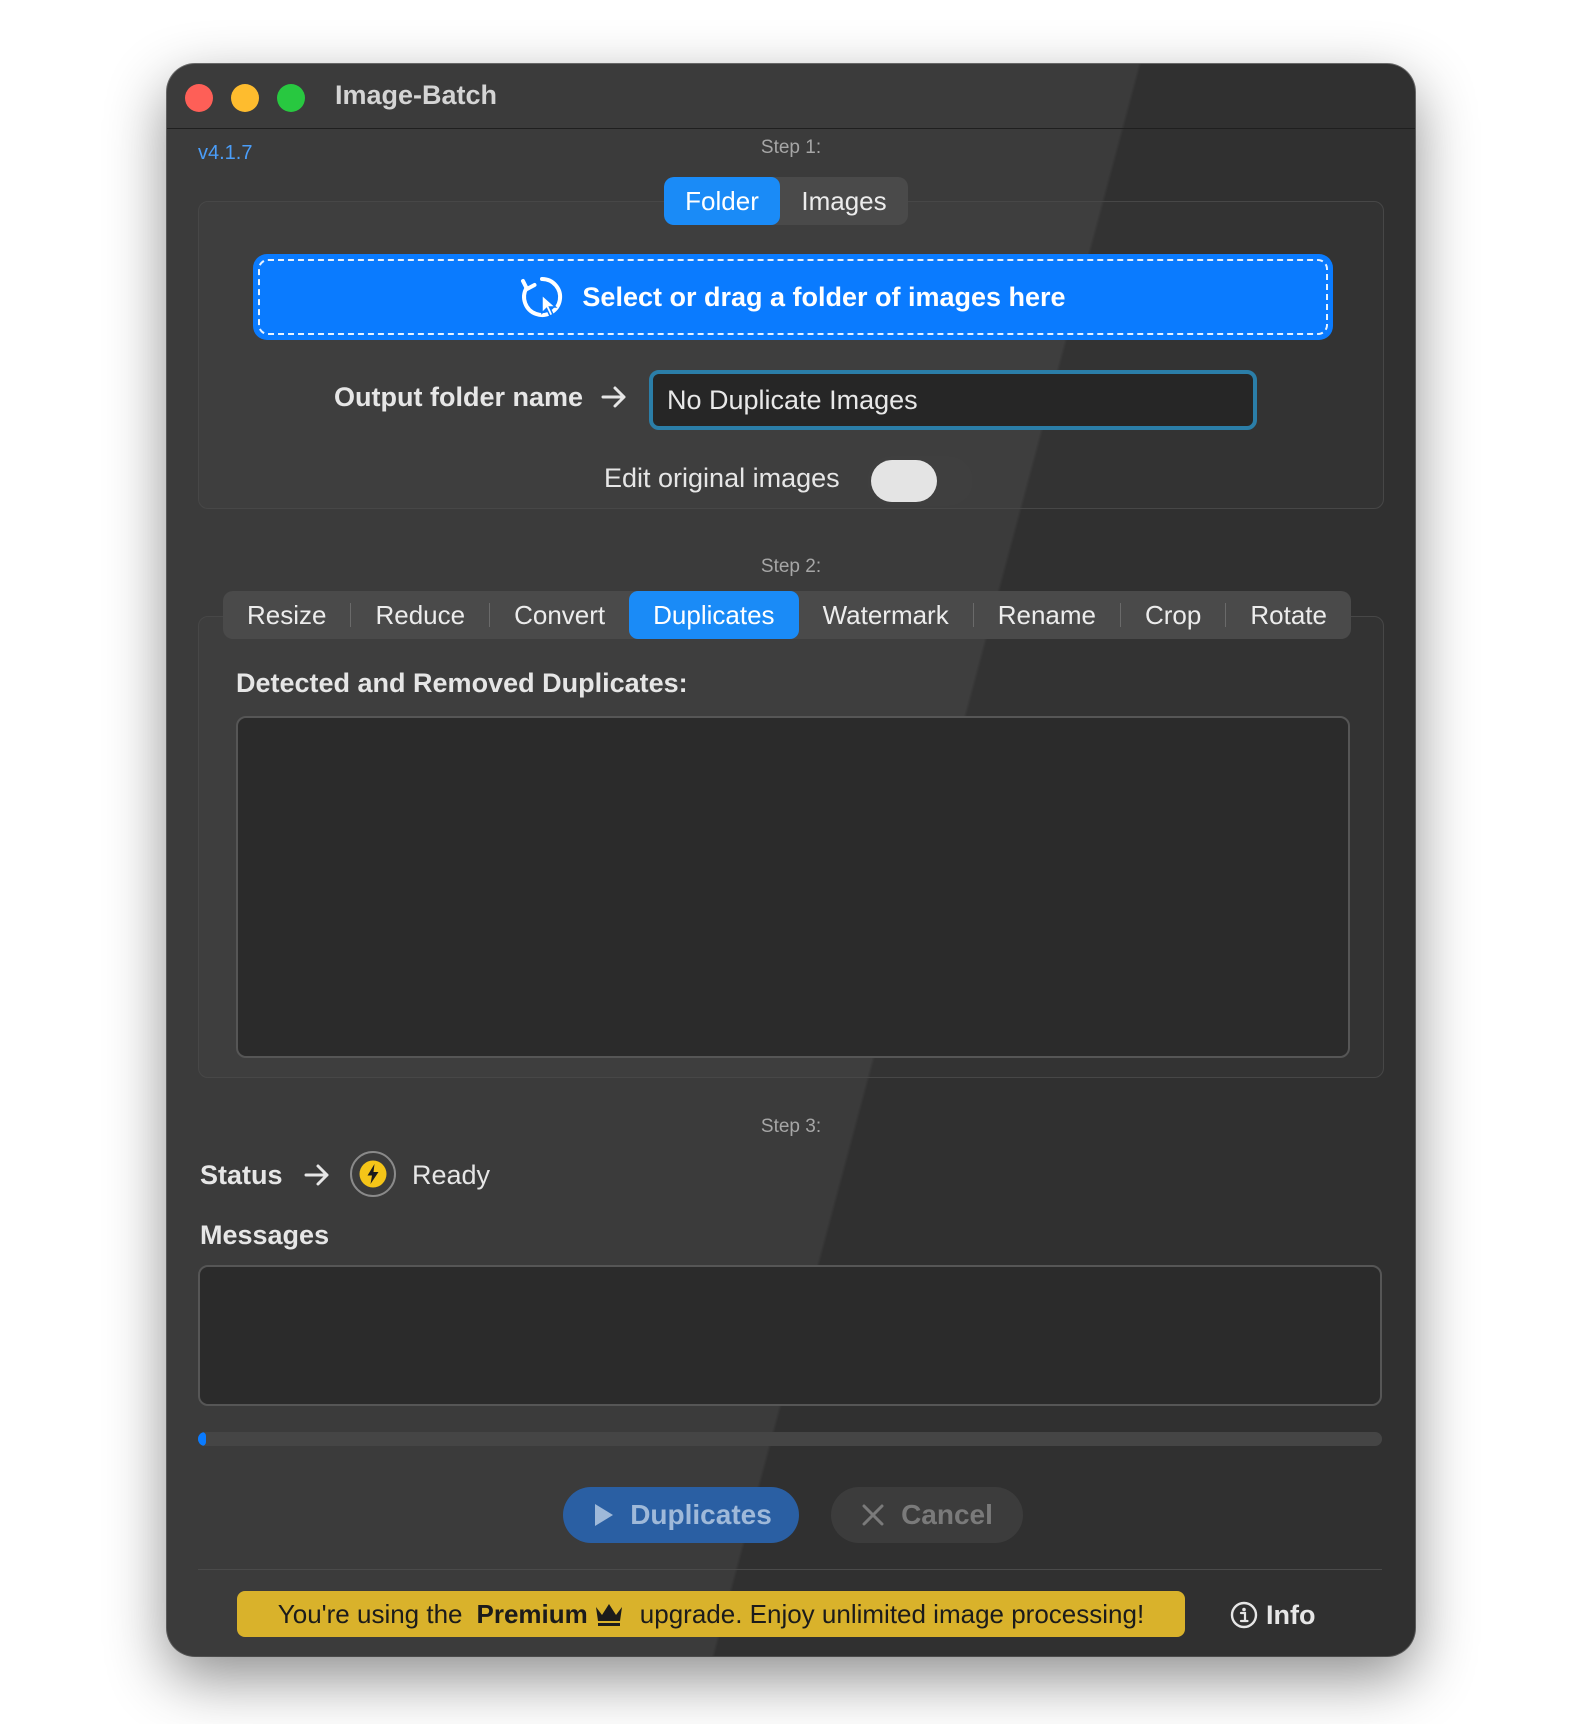 The width and height of the screenshot is (1582, 1724). I want to click on status-value: Ready, so click(451, 1175).